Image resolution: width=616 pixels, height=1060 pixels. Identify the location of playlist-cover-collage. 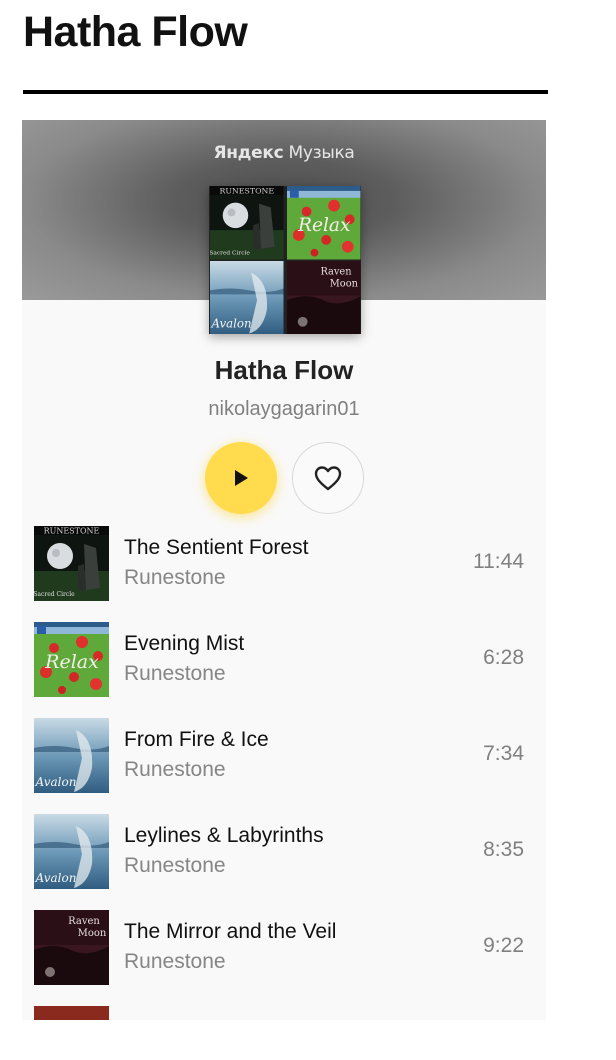
(285, 260).